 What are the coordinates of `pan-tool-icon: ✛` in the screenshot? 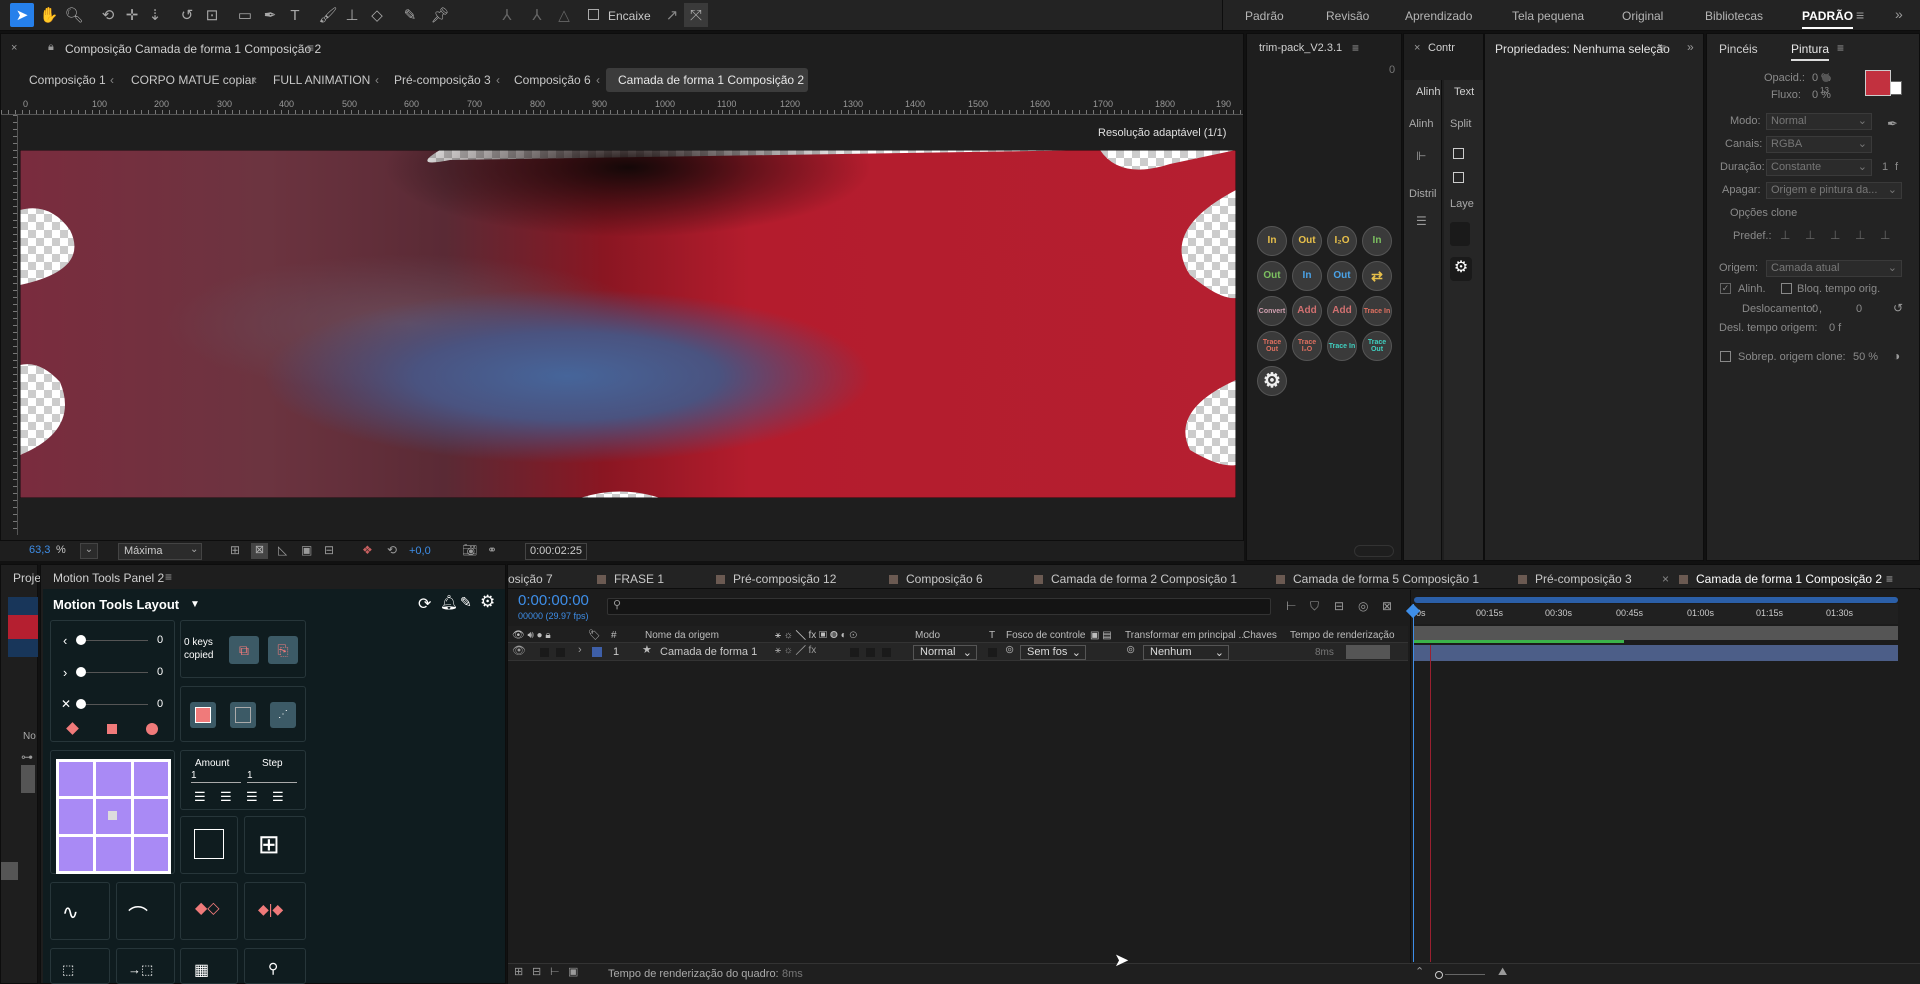 It's located at (132, 15).